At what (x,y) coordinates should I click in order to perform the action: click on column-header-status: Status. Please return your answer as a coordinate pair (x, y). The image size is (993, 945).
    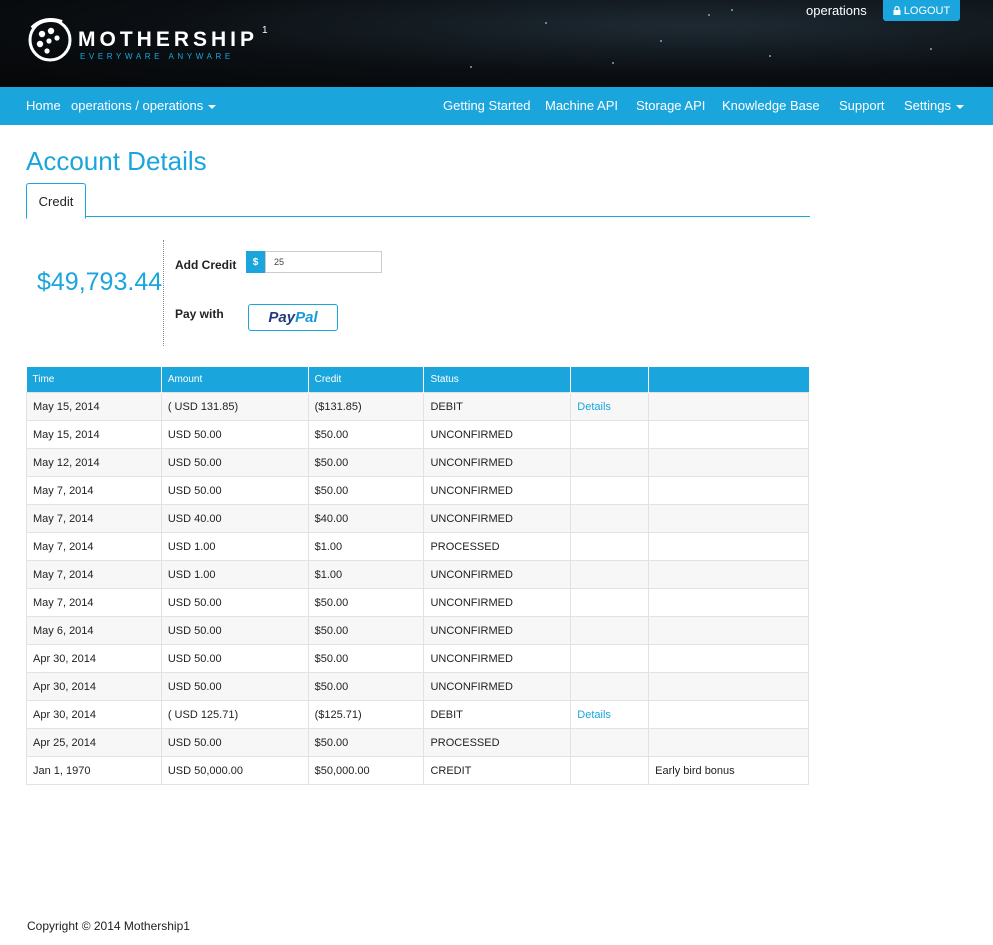
    Looking at the image, I should click on (497, 380).